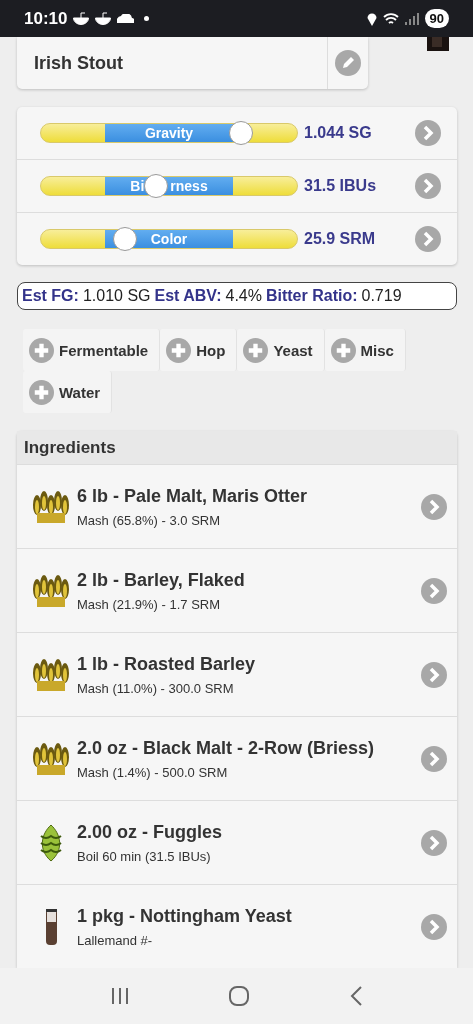 The height and width of the screenshot is (1024, 473). I want to click on ingredient-name: 2 lb - Barley, Flaked, so click(161, 580).